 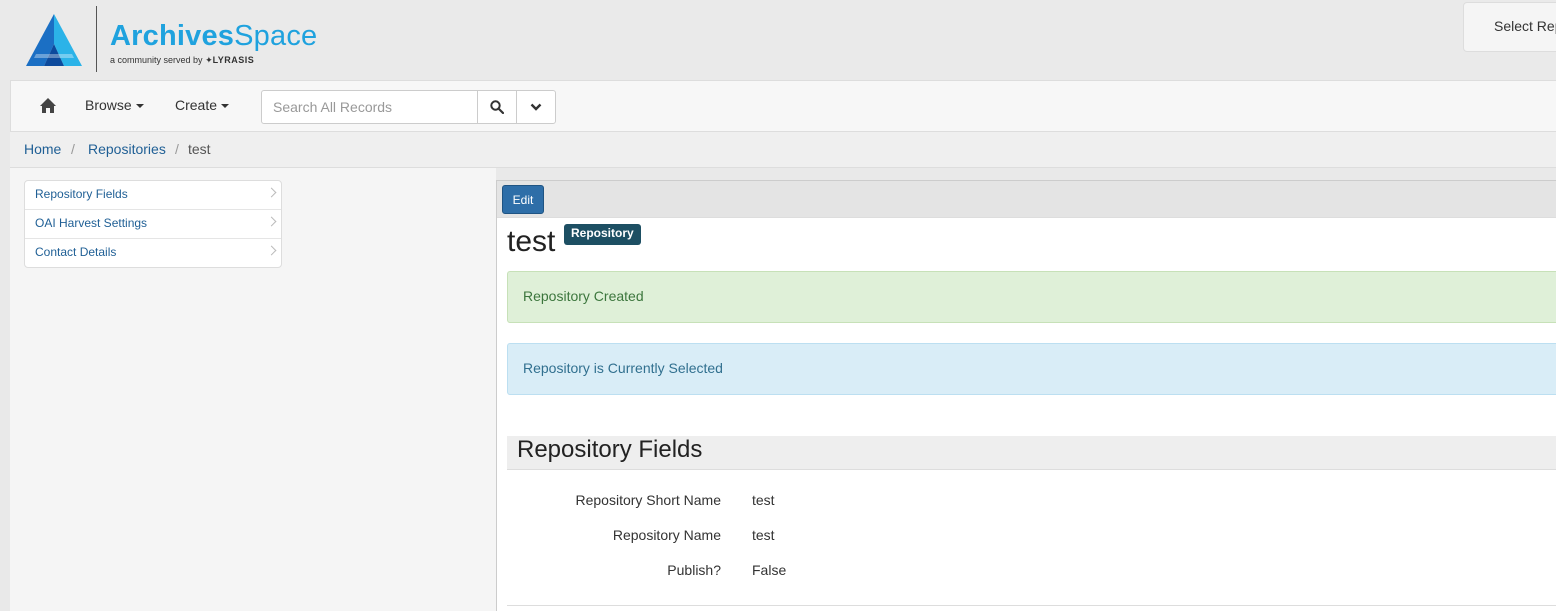 I want to click on field-value-publish: False, so click(x=769, y=570).